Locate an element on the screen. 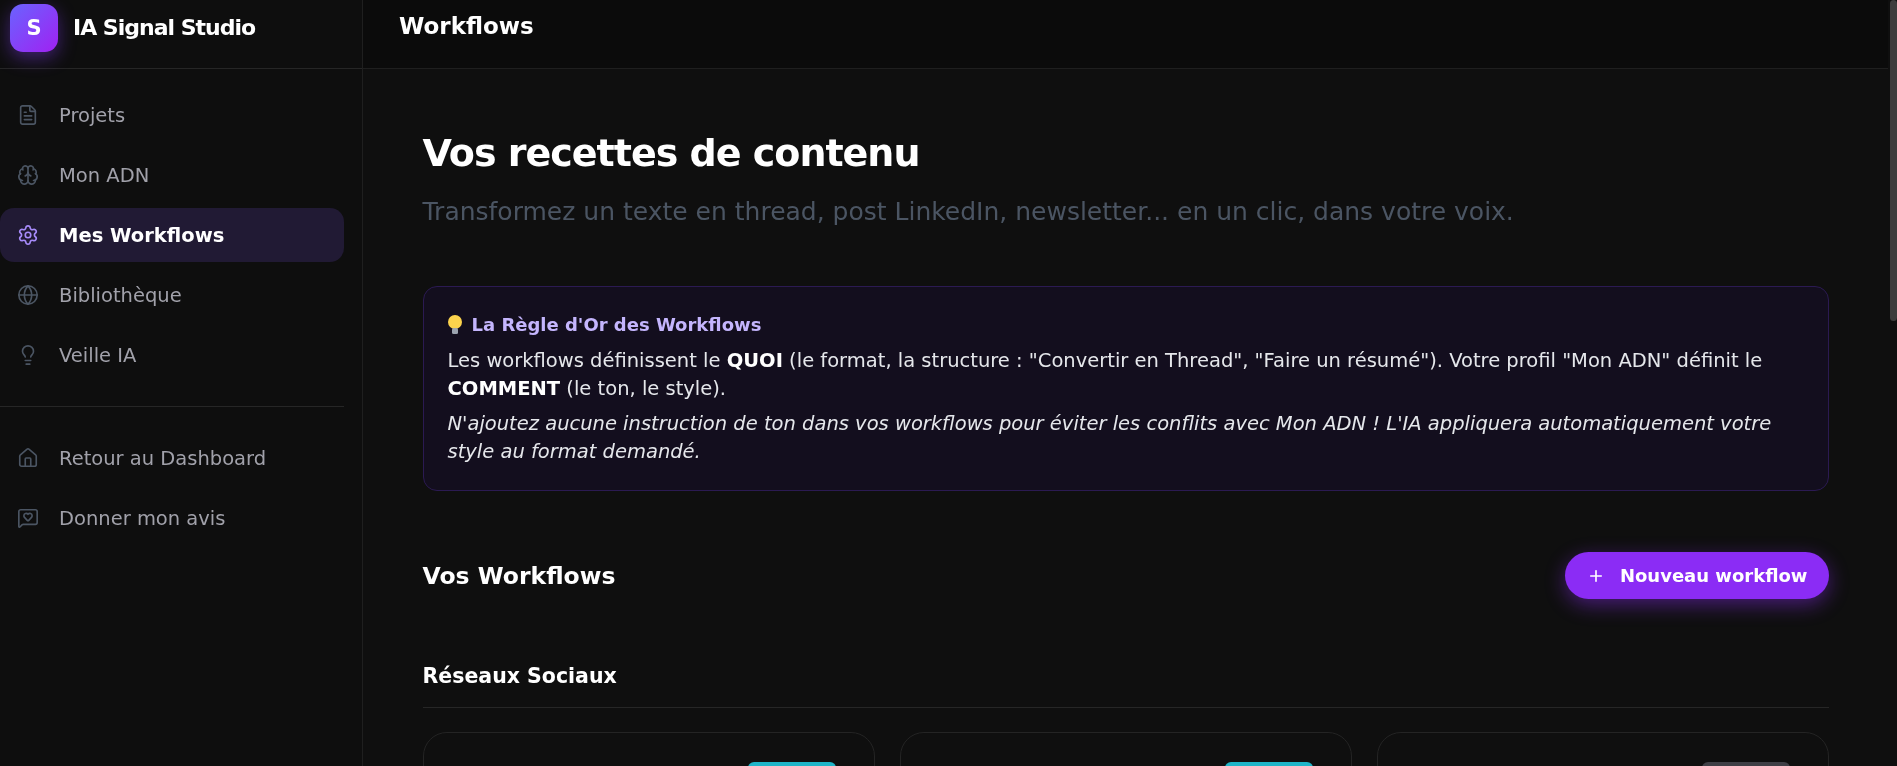 The height and width of the screenshot is (766, 1897). category-title: Réseaux Sociaux is located at coordinates (520, 676).